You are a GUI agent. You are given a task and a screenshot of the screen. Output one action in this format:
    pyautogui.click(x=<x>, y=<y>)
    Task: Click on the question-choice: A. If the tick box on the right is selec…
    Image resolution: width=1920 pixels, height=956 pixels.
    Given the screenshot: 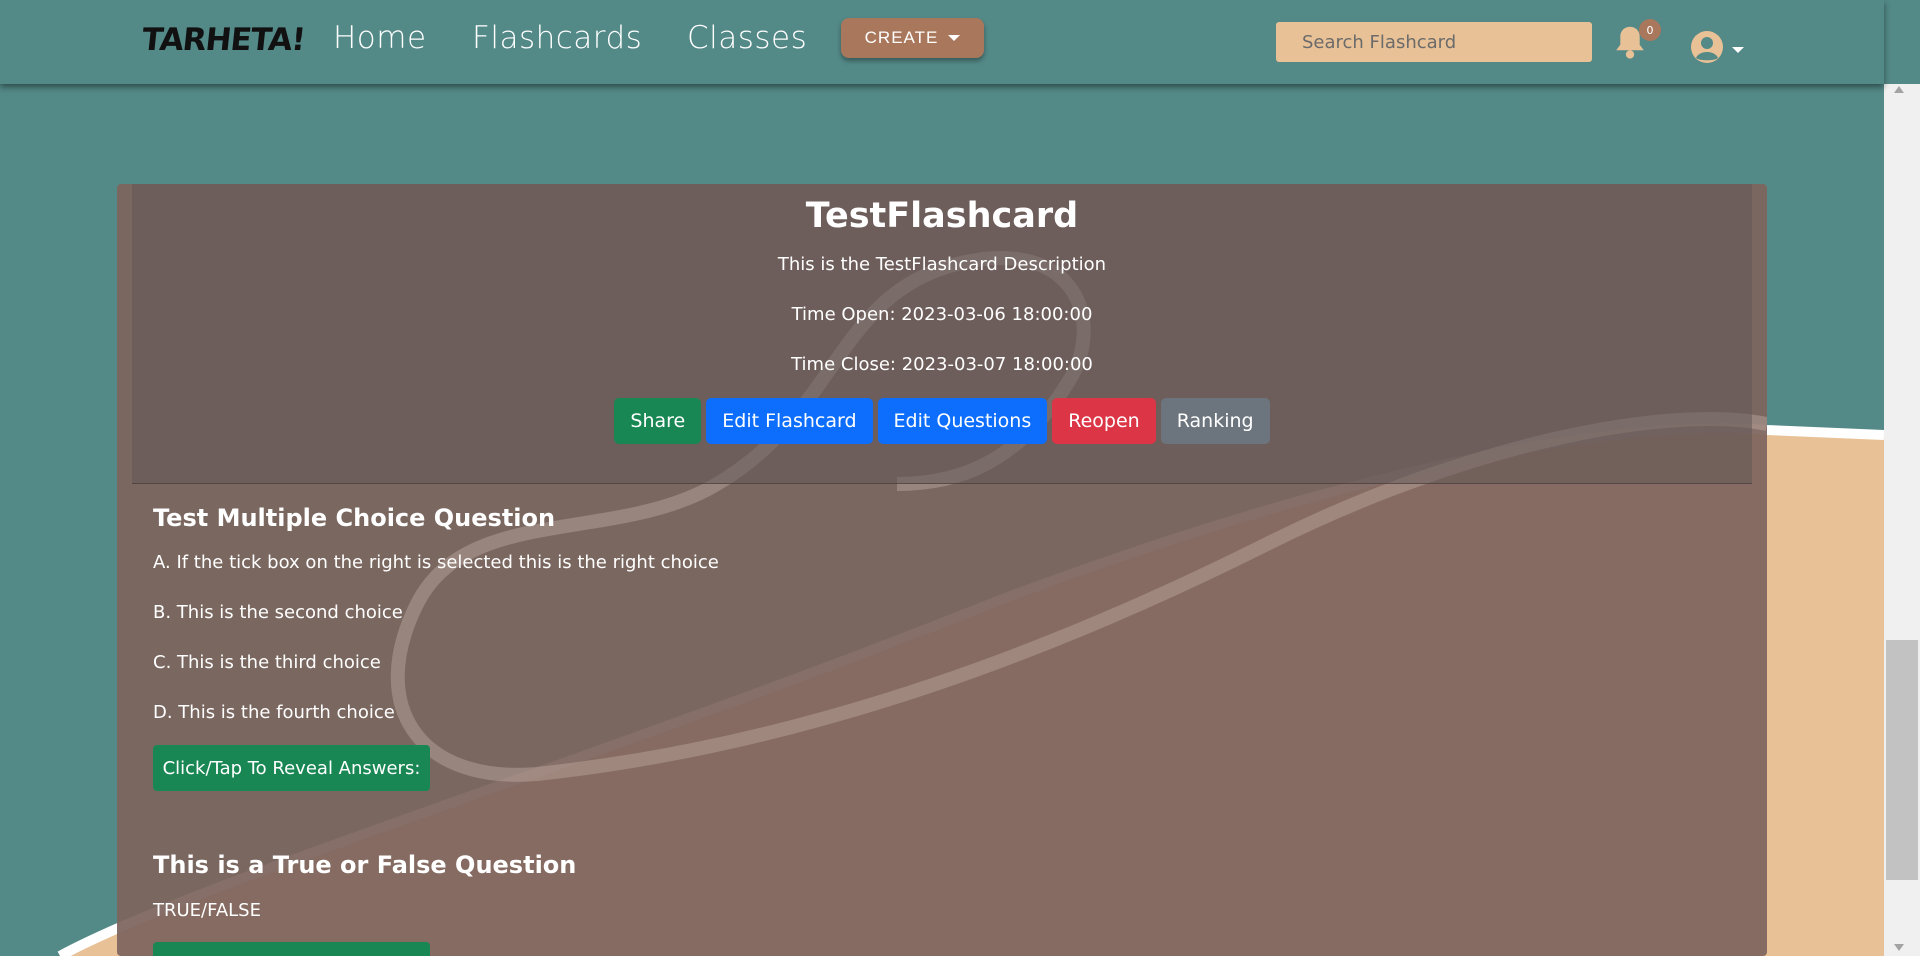 What is the action you would take?
    pyautogui.click(x=436, y=562)
    